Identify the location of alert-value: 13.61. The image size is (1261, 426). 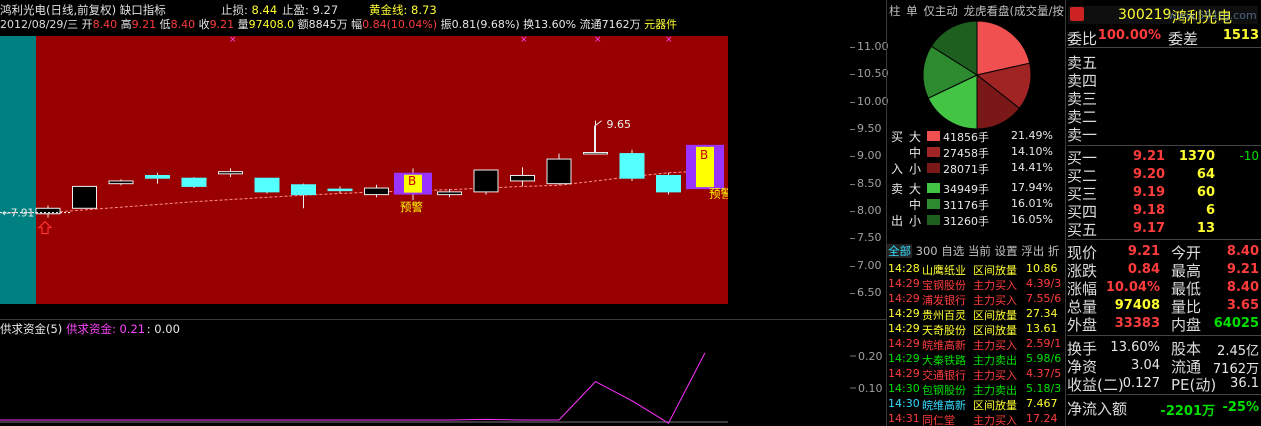
(1042, 328).